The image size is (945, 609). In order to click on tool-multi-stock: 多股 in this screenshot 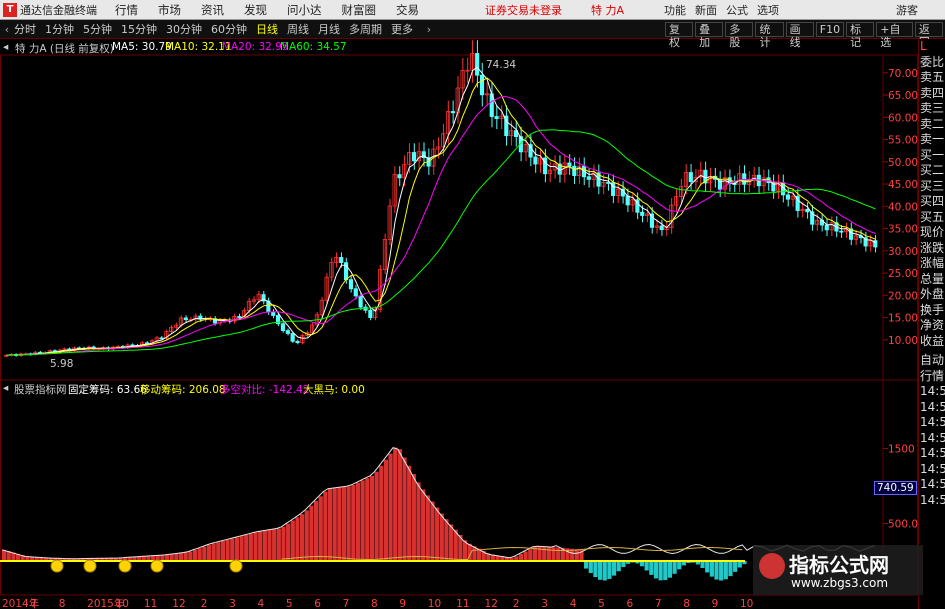, I will do `click(739, 35)`.